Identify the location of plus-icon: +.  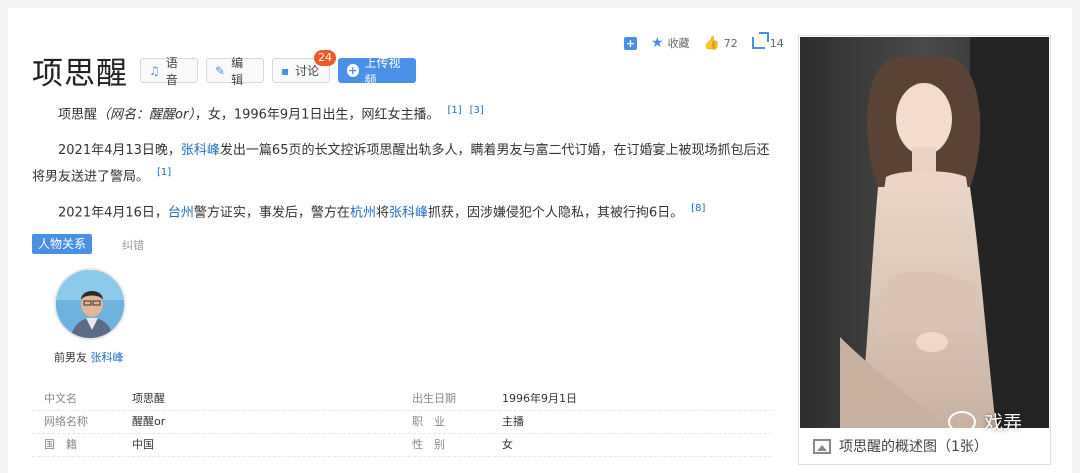
(630, 43).